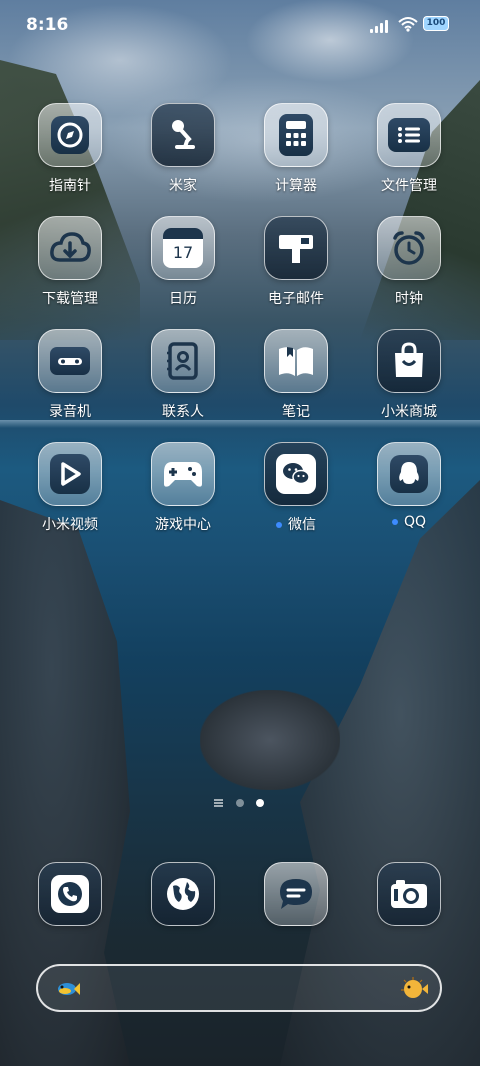 This screenshot has width=480, height=1066. Describe the element at coordinates (218, 803) in the screenshot. I see `page-list-icon` at that location.